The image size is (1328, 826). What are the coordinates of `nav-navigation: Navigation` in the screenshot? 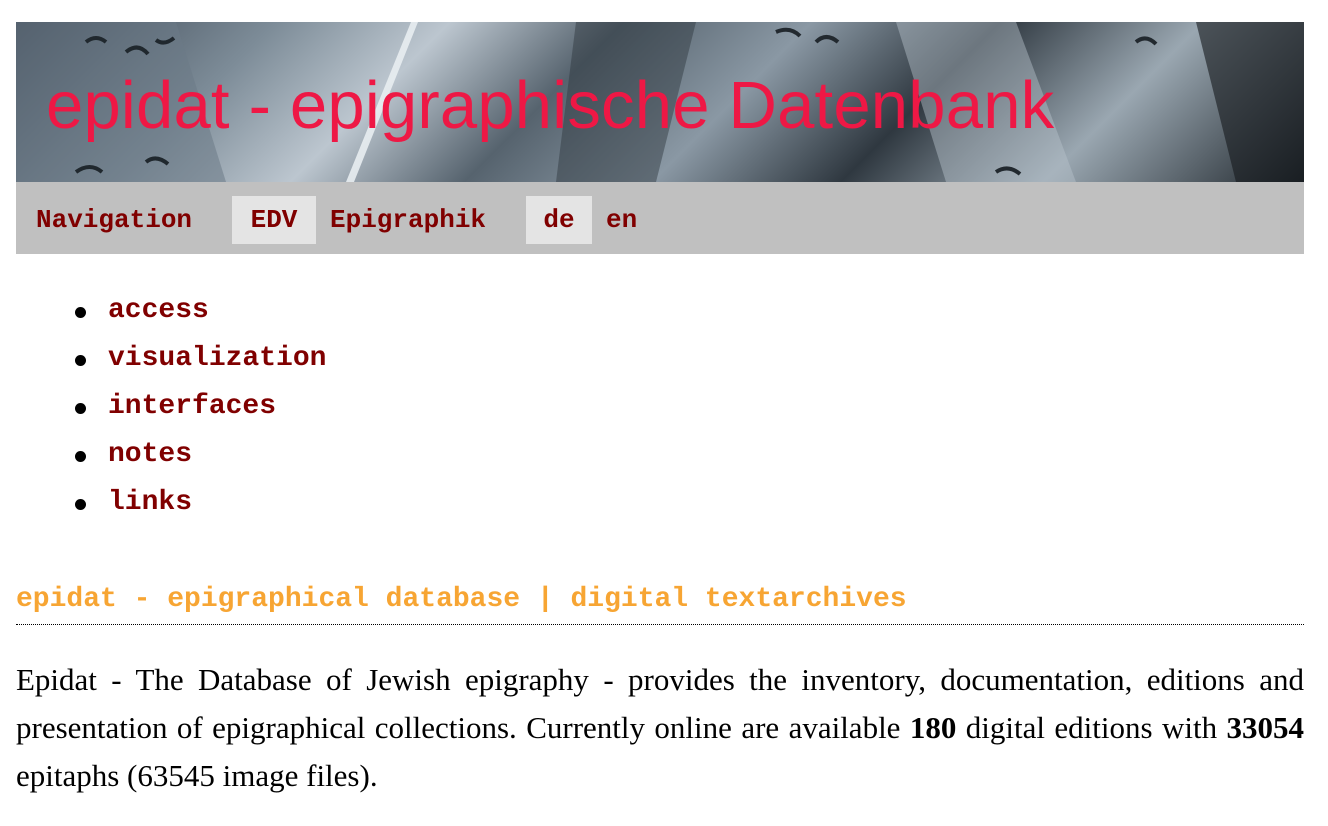 It's located at (114, 220).